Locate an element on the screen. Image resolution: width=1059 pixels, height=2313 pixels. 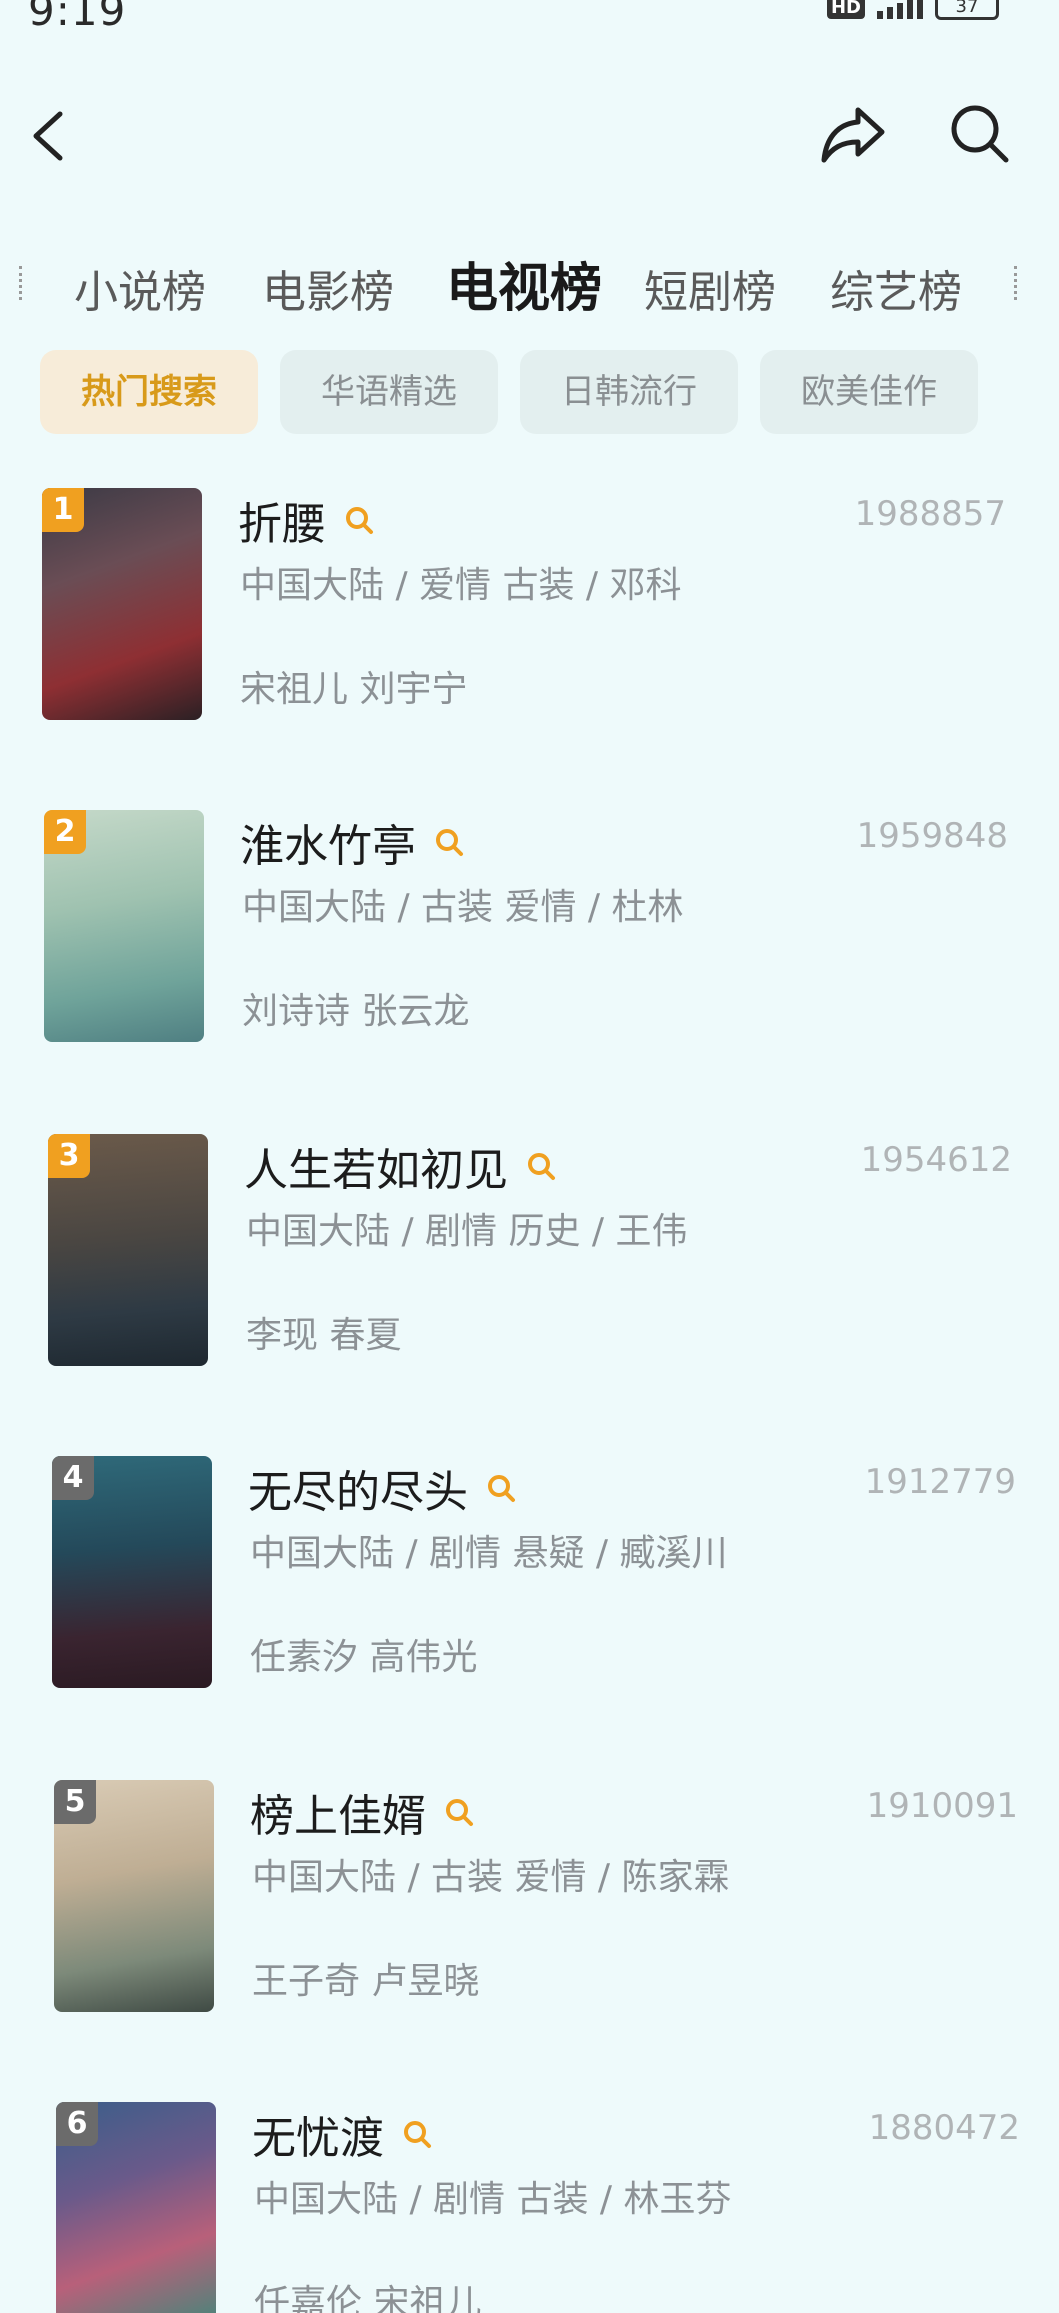
item-director: 杜林 is located at coordinates (647, 907).